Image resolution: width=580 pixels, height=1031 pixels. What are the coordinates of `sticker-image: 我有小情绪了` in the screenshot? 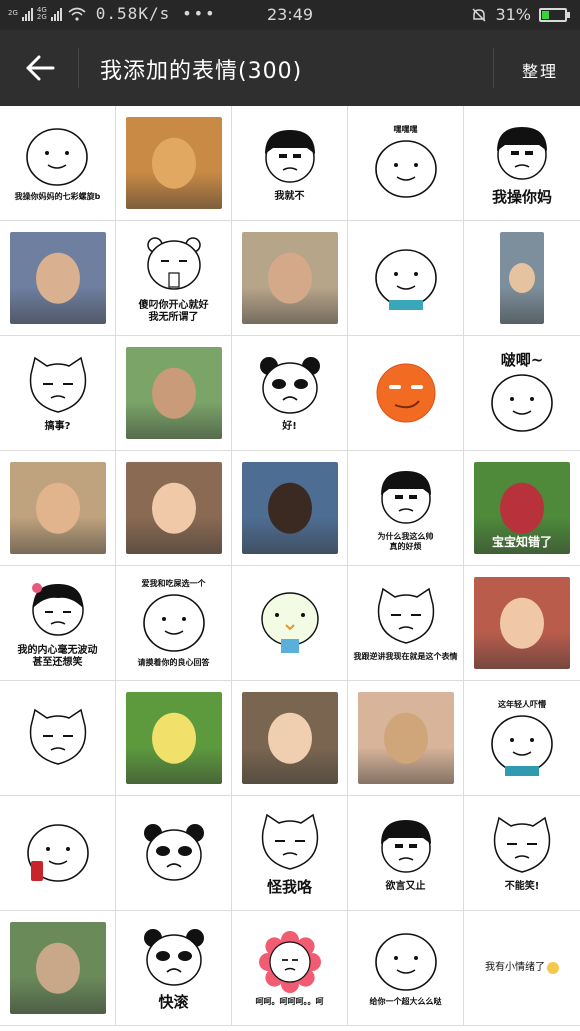 It's located at (522, 968).